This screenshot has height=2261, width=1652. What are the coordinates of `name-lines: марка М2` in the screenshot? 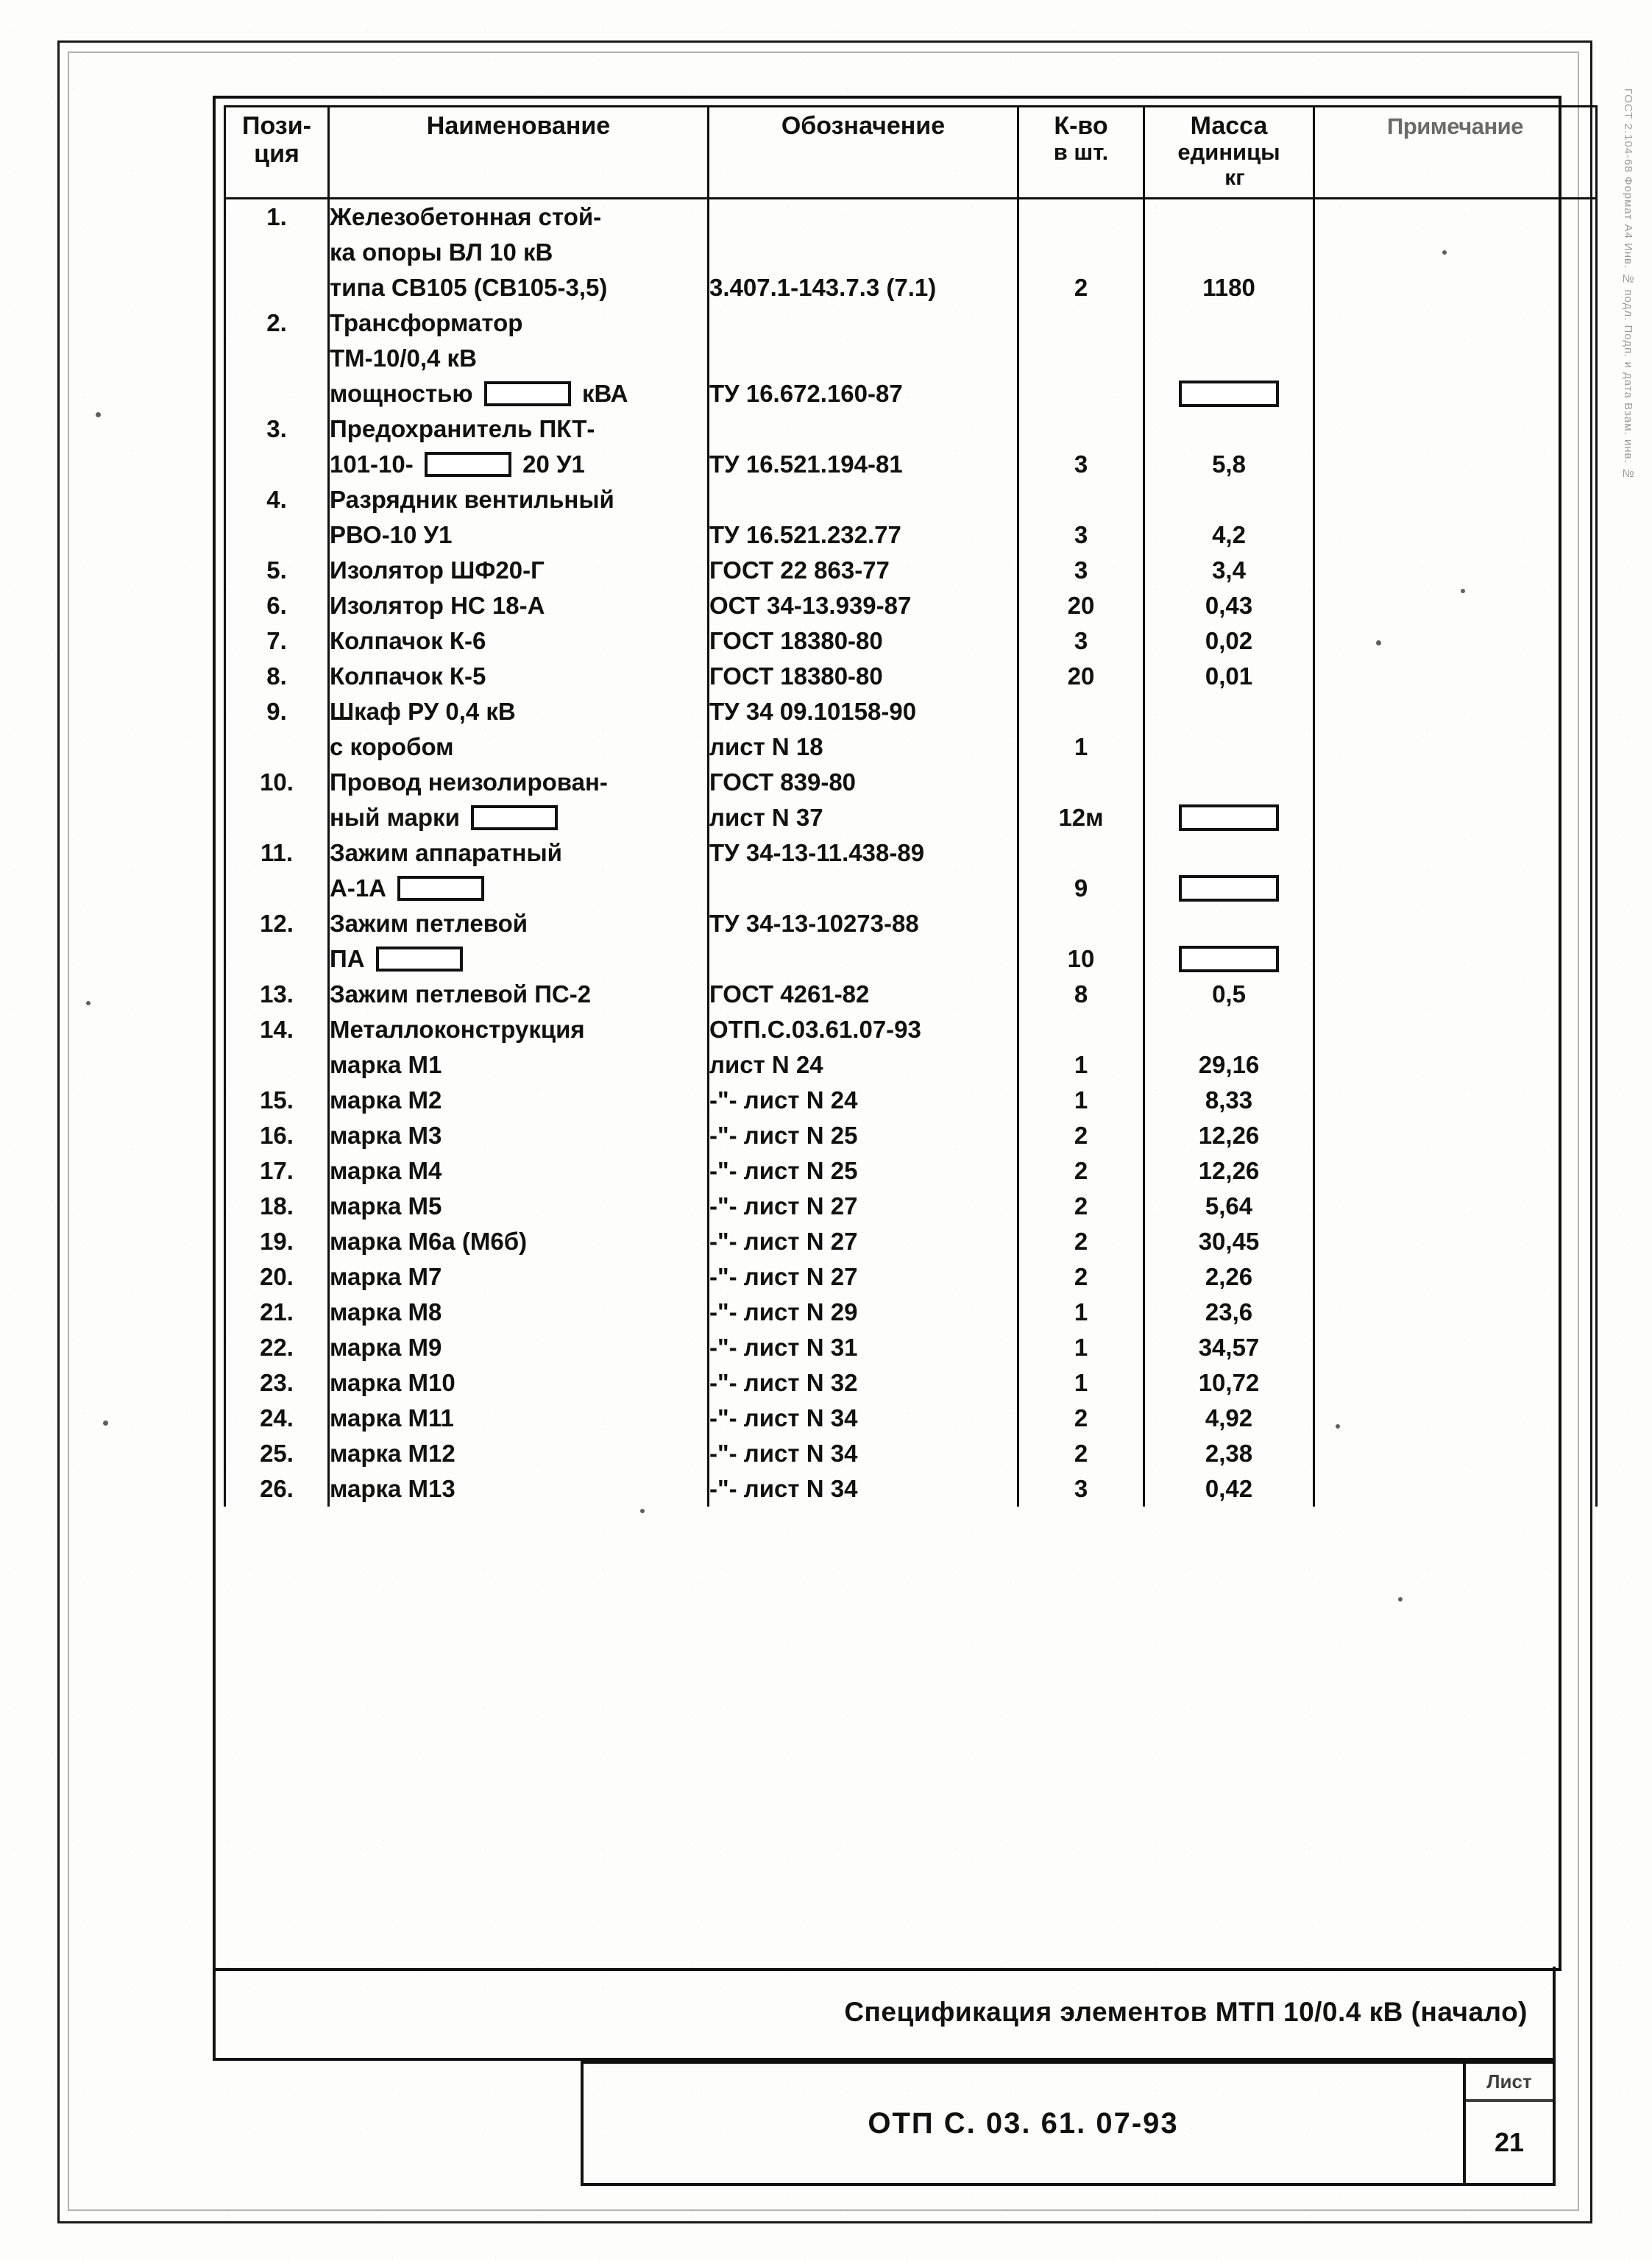 It's located at (518, 1100).